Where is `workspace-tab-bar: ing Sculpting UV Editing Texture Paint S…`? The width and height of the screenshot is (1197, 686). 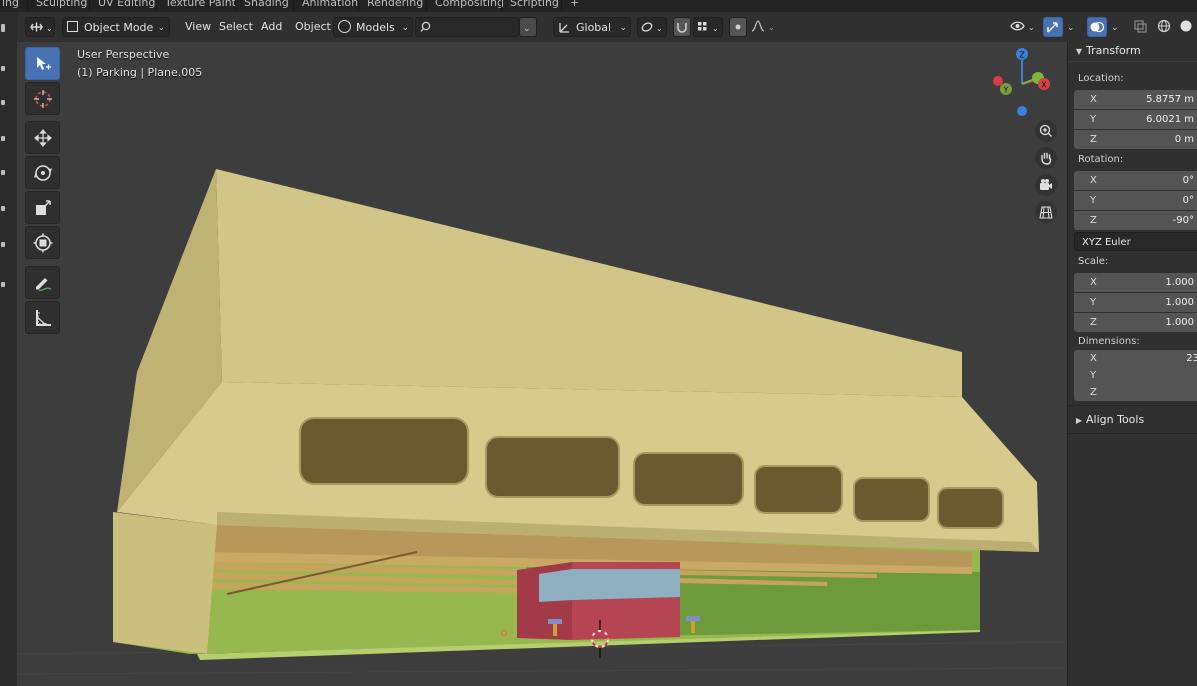
workspace-tab-bar: ing Sculpting UV Editing Texture Paint S… is located at coordinates (598, 6).